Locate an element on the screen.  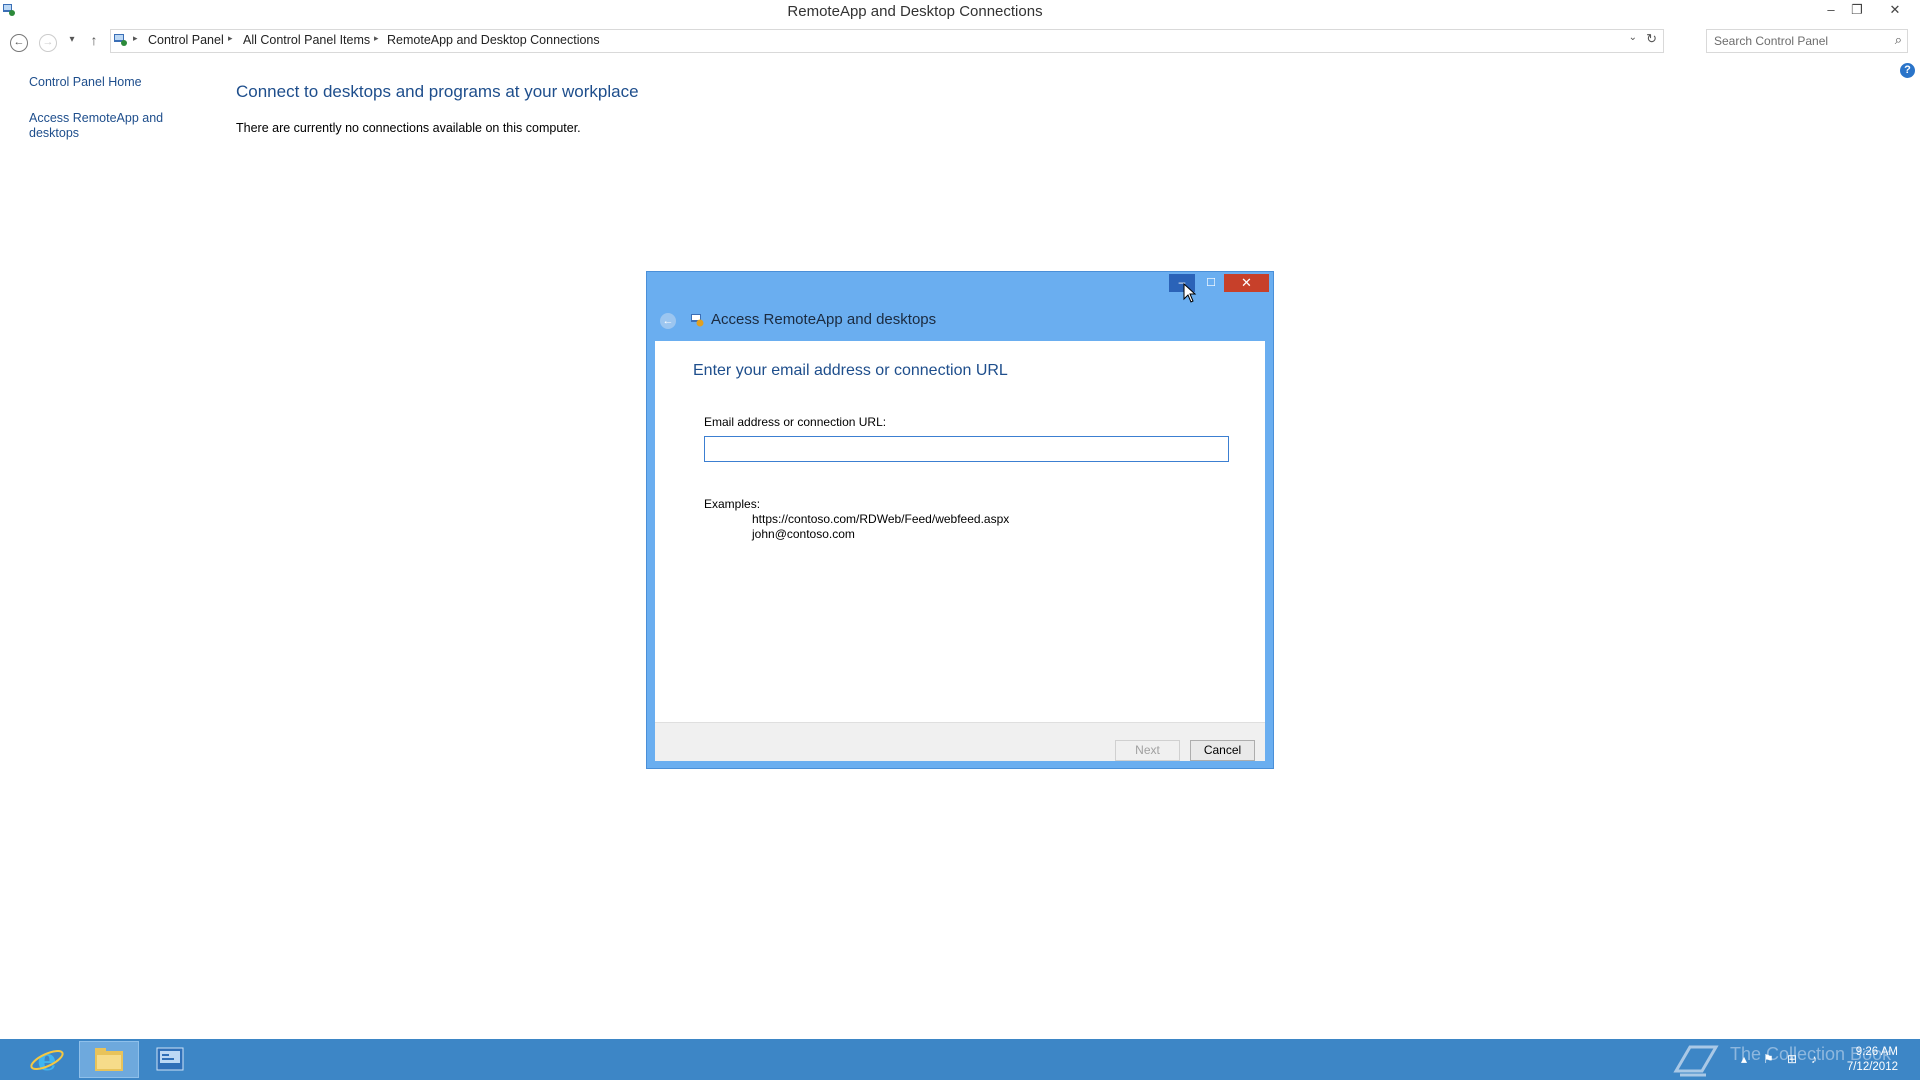
clock-date: 7/12/2012 is located at coordinates (1872, 1067).